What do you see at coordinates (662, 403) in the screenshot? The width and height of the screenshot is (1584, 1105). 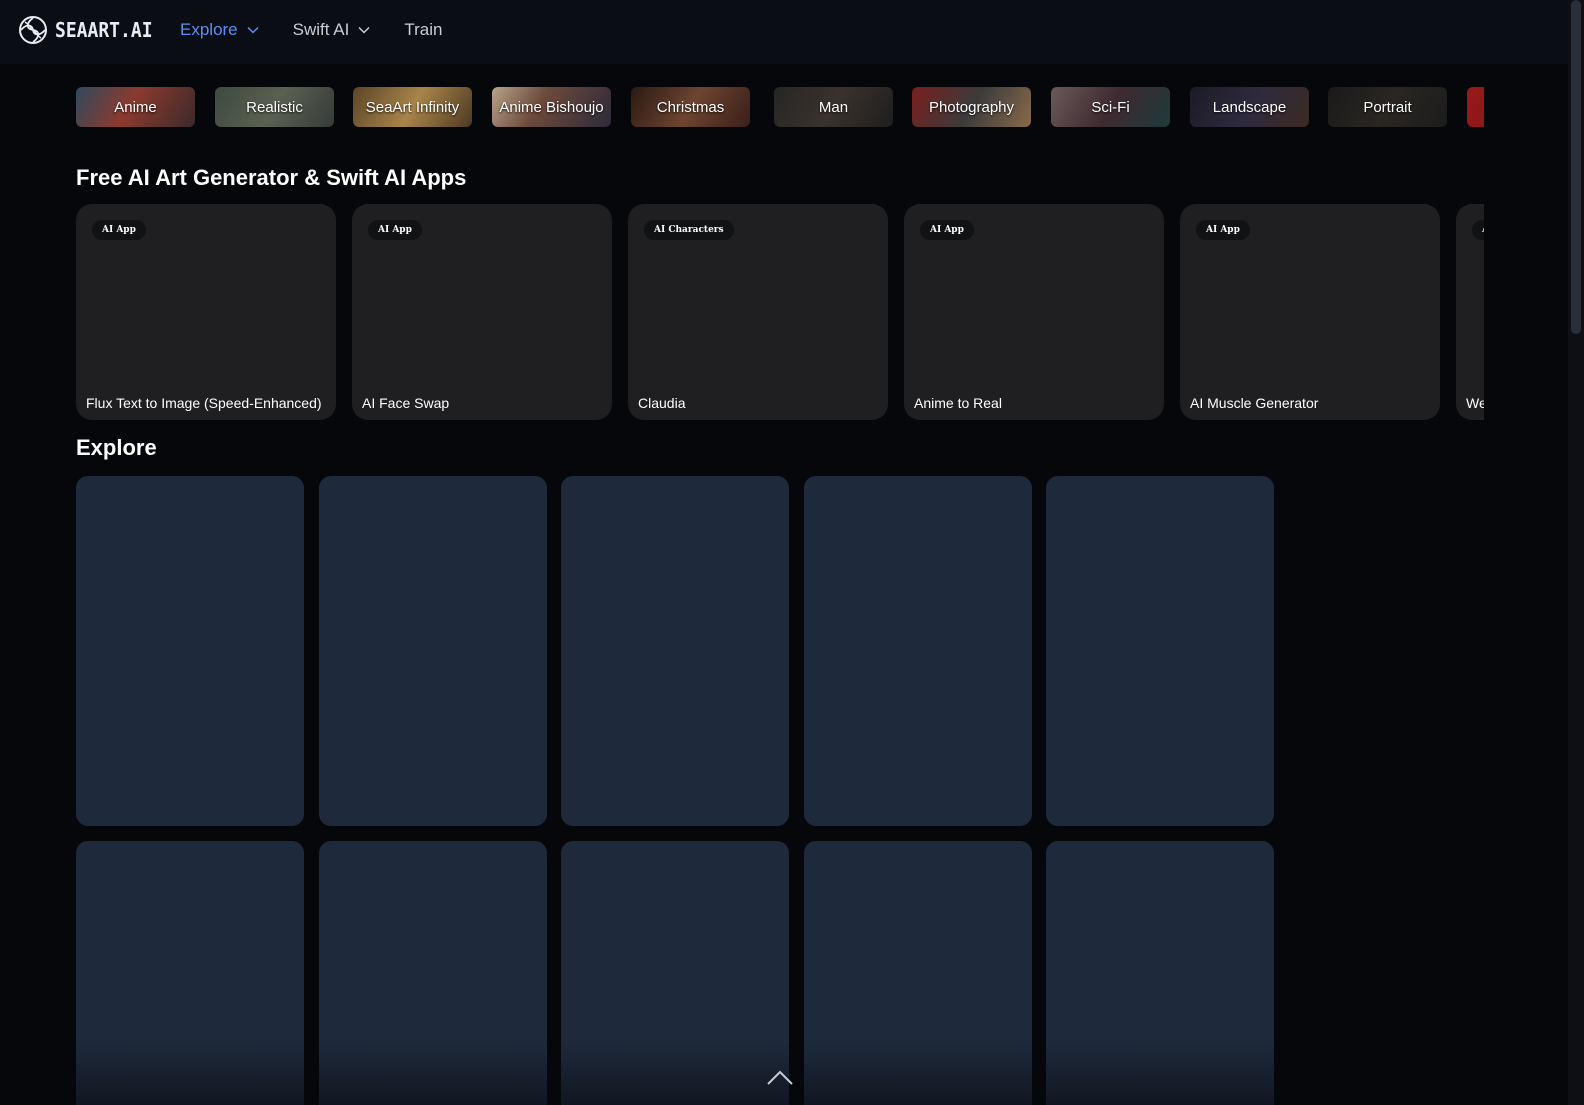 I see `app-title: Claudia` at bounding box center [662, 403].